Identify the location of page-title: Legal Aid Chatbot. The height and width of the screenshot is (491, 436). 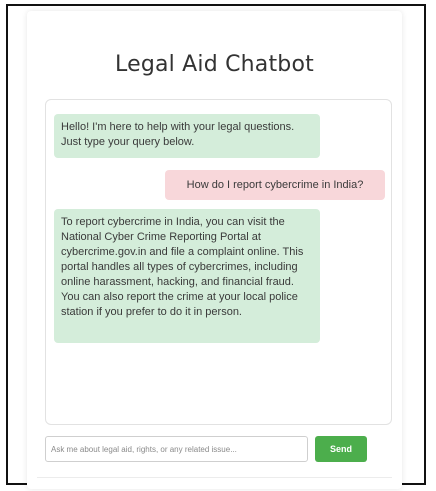
(214, 64).